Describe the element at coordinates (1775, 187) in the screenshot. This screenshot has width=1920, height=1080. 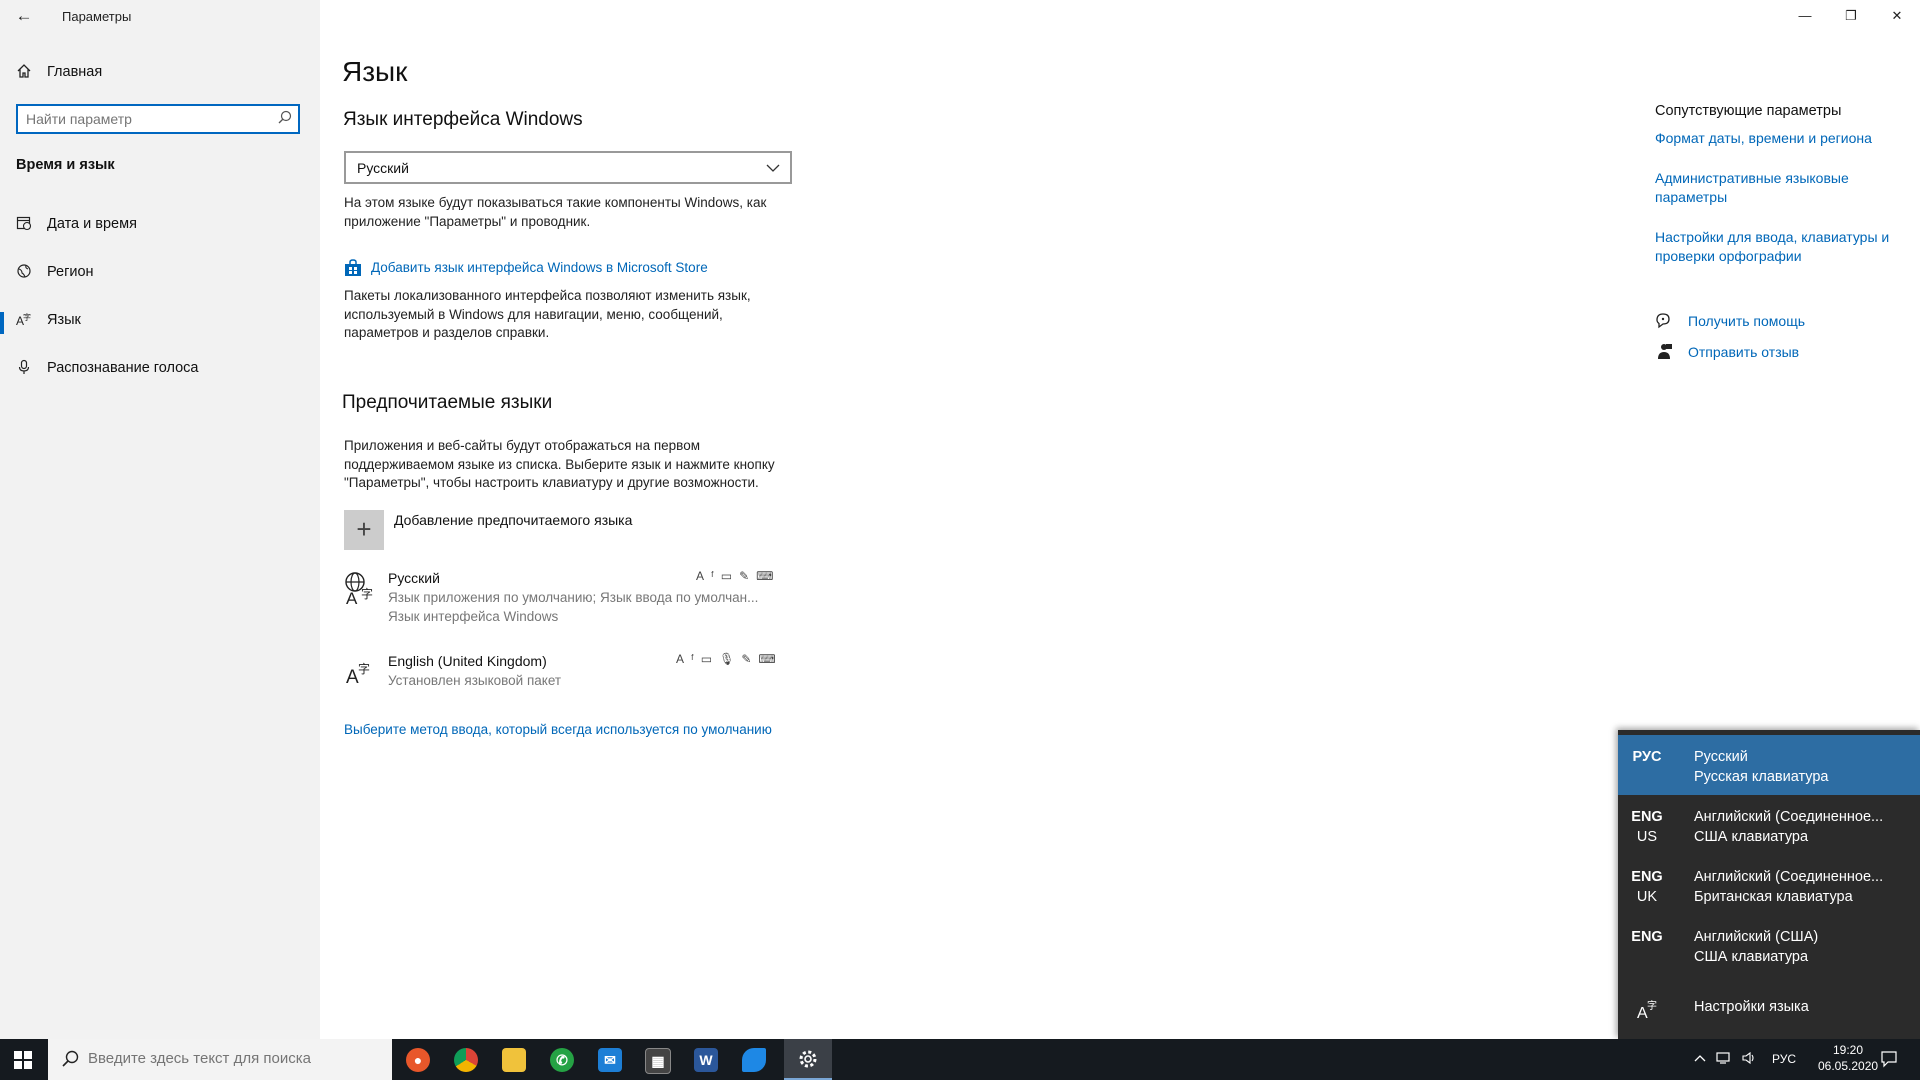
I see `admin-language-settings-link: Административные языковые параметры` at that location.